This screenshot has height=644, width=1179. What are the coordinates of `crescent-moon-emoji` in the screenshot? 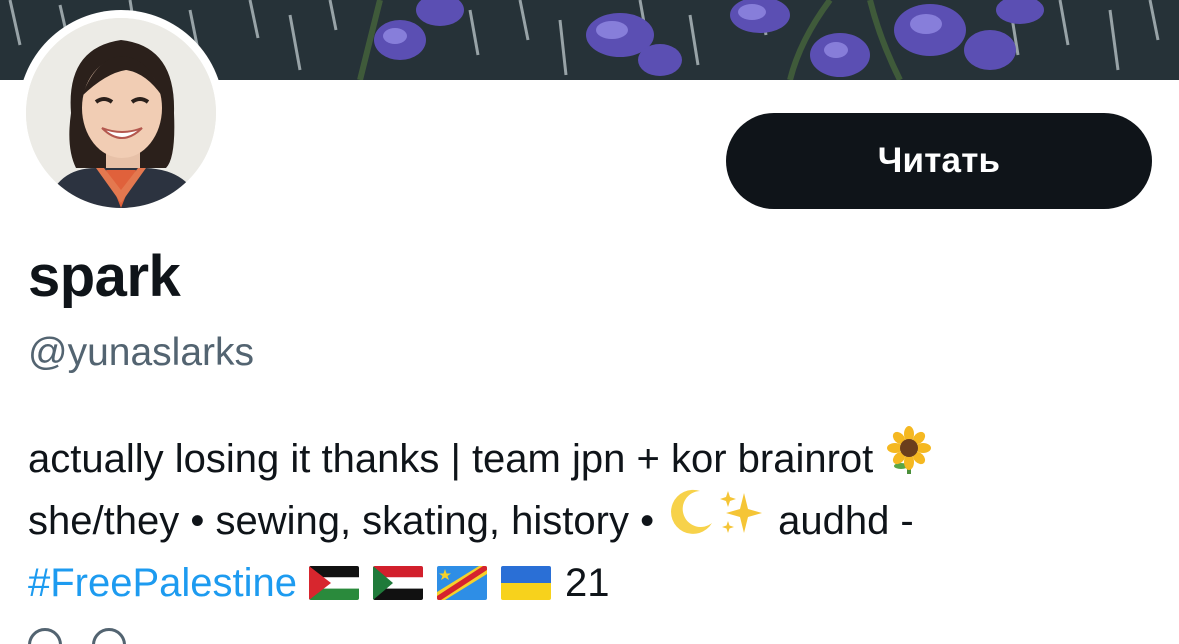 It's located at (691, 521).